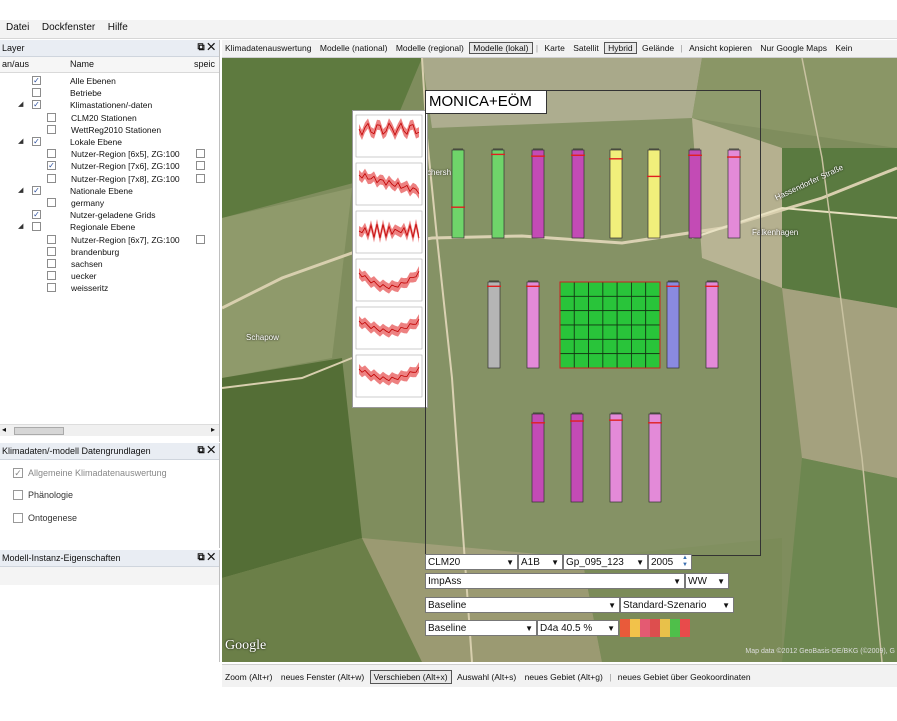 This screenshot has width=897, height=721. I want to click on layer-row: weisseritz, so click(109, 288).